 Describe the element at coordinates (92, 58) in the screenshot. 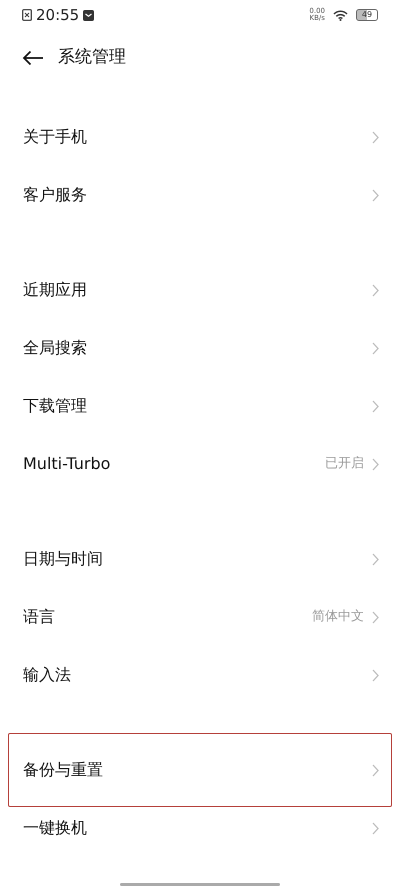

I see `page-title: 系统管理` at that location.